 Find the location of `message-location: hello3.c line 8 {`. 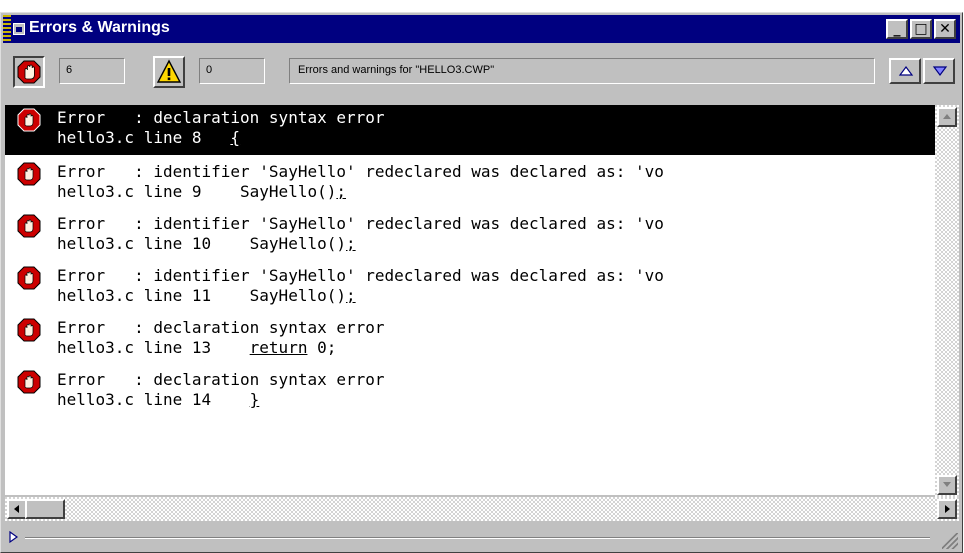

message-location: hello3.c line 8 { is located at coordinates (149, 137).